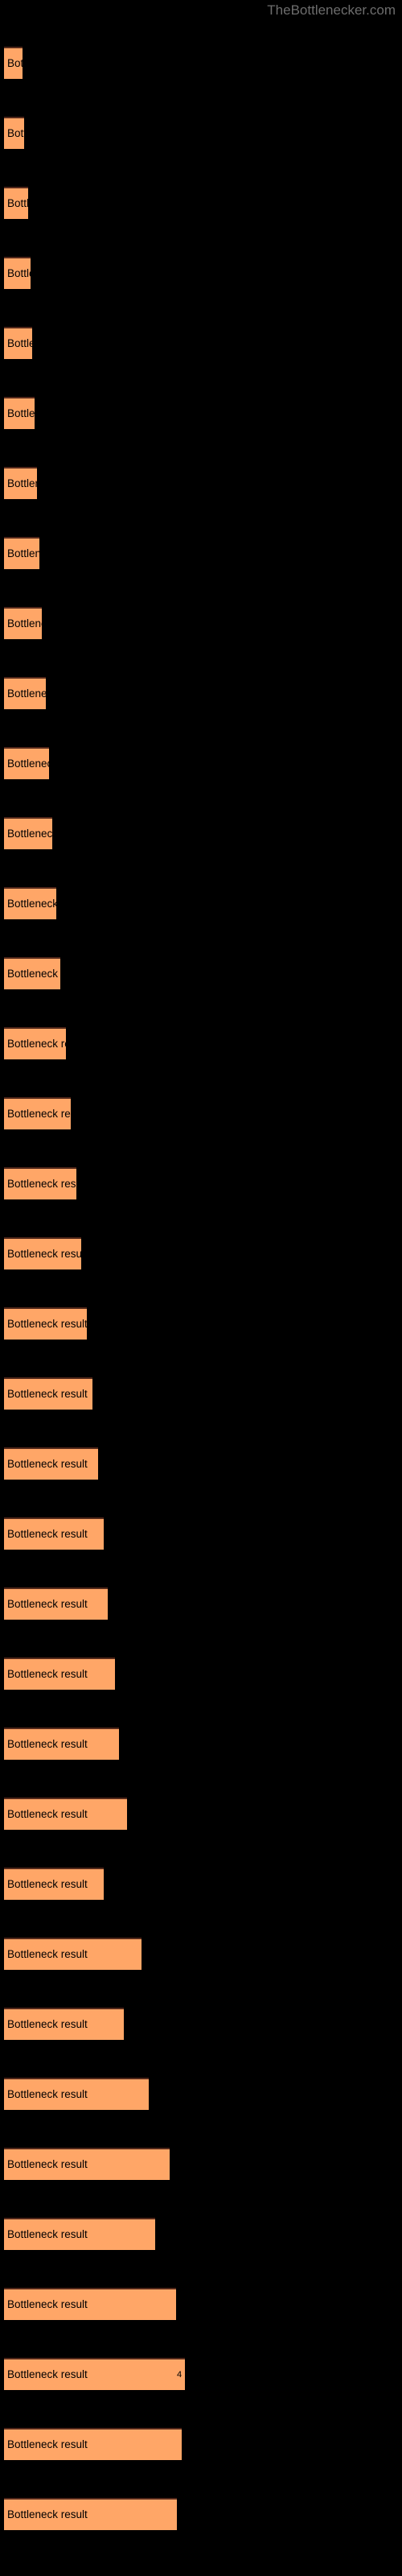  I want to click on site-watermark: TheBottlenecker.com, so click(331, 10).